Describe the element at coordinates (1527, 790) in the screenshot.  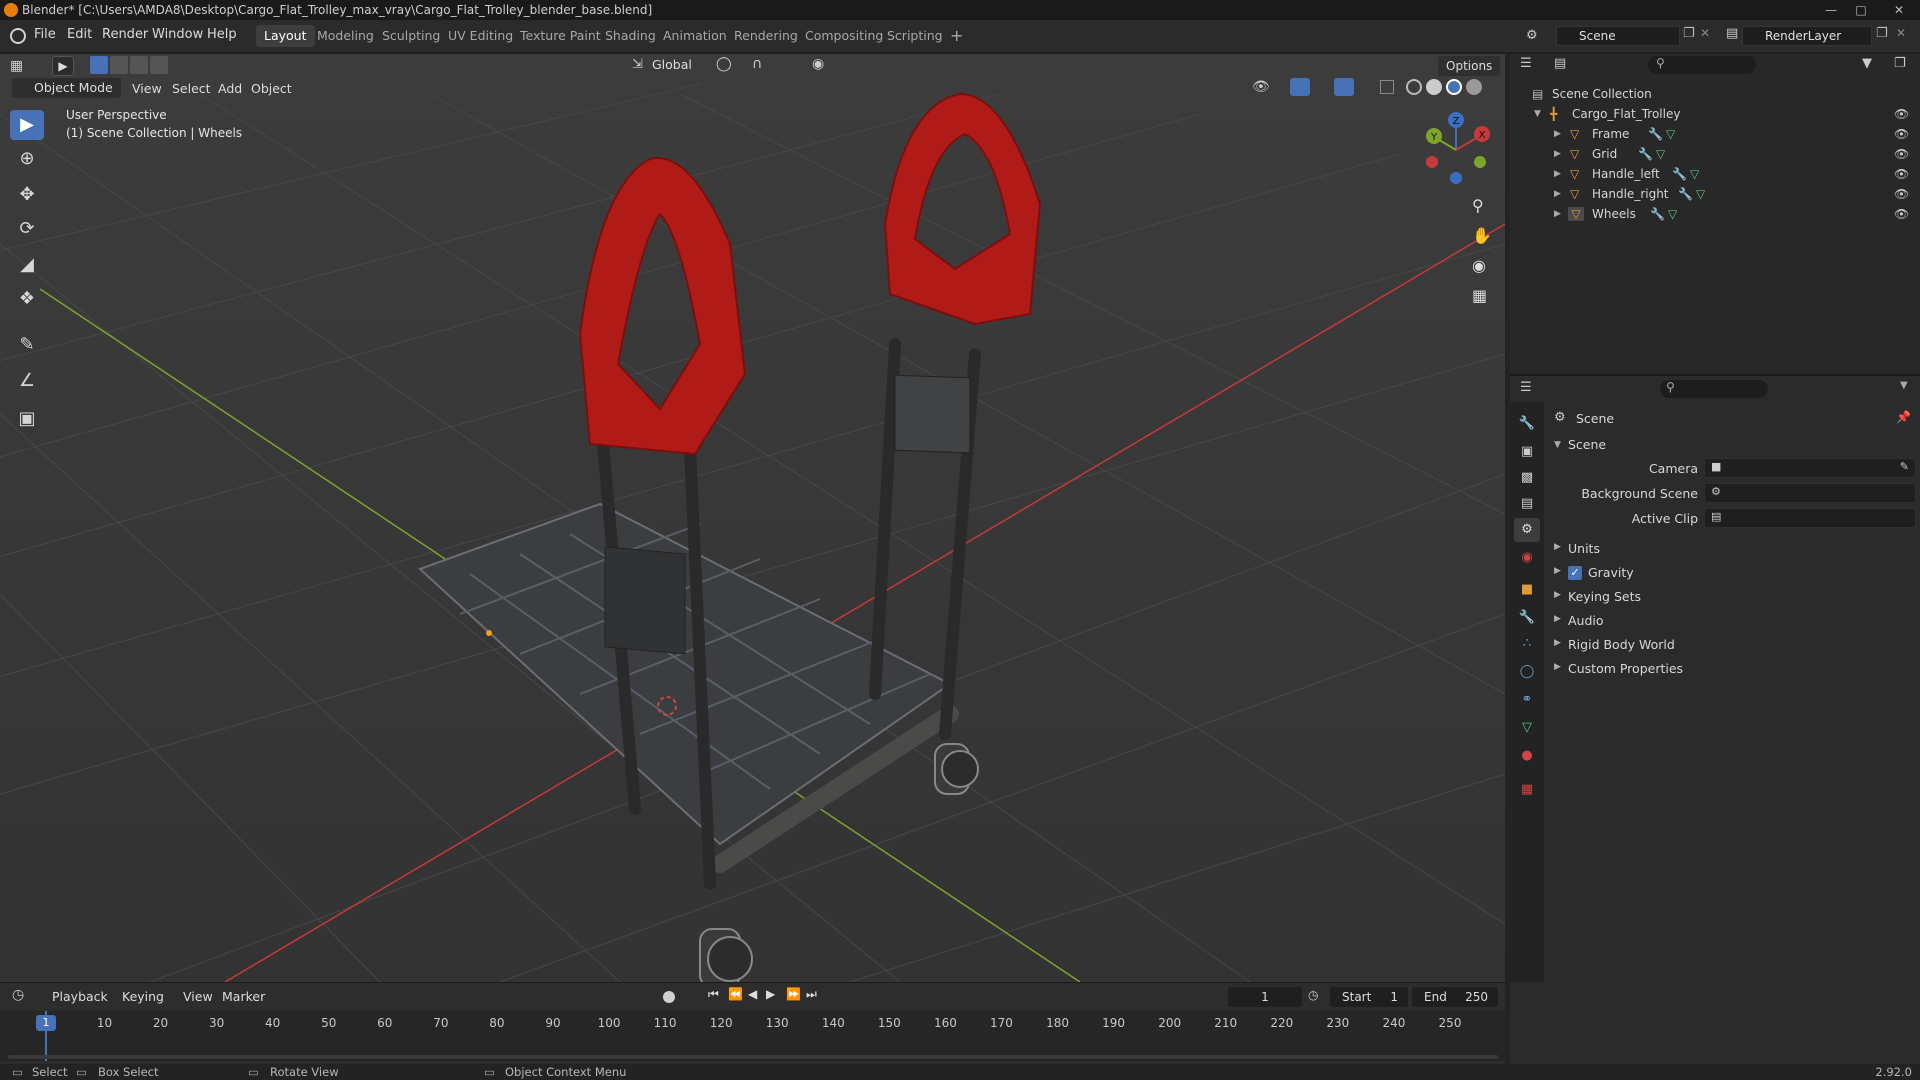
I see `texture-tab-icon: ▦` at that location.